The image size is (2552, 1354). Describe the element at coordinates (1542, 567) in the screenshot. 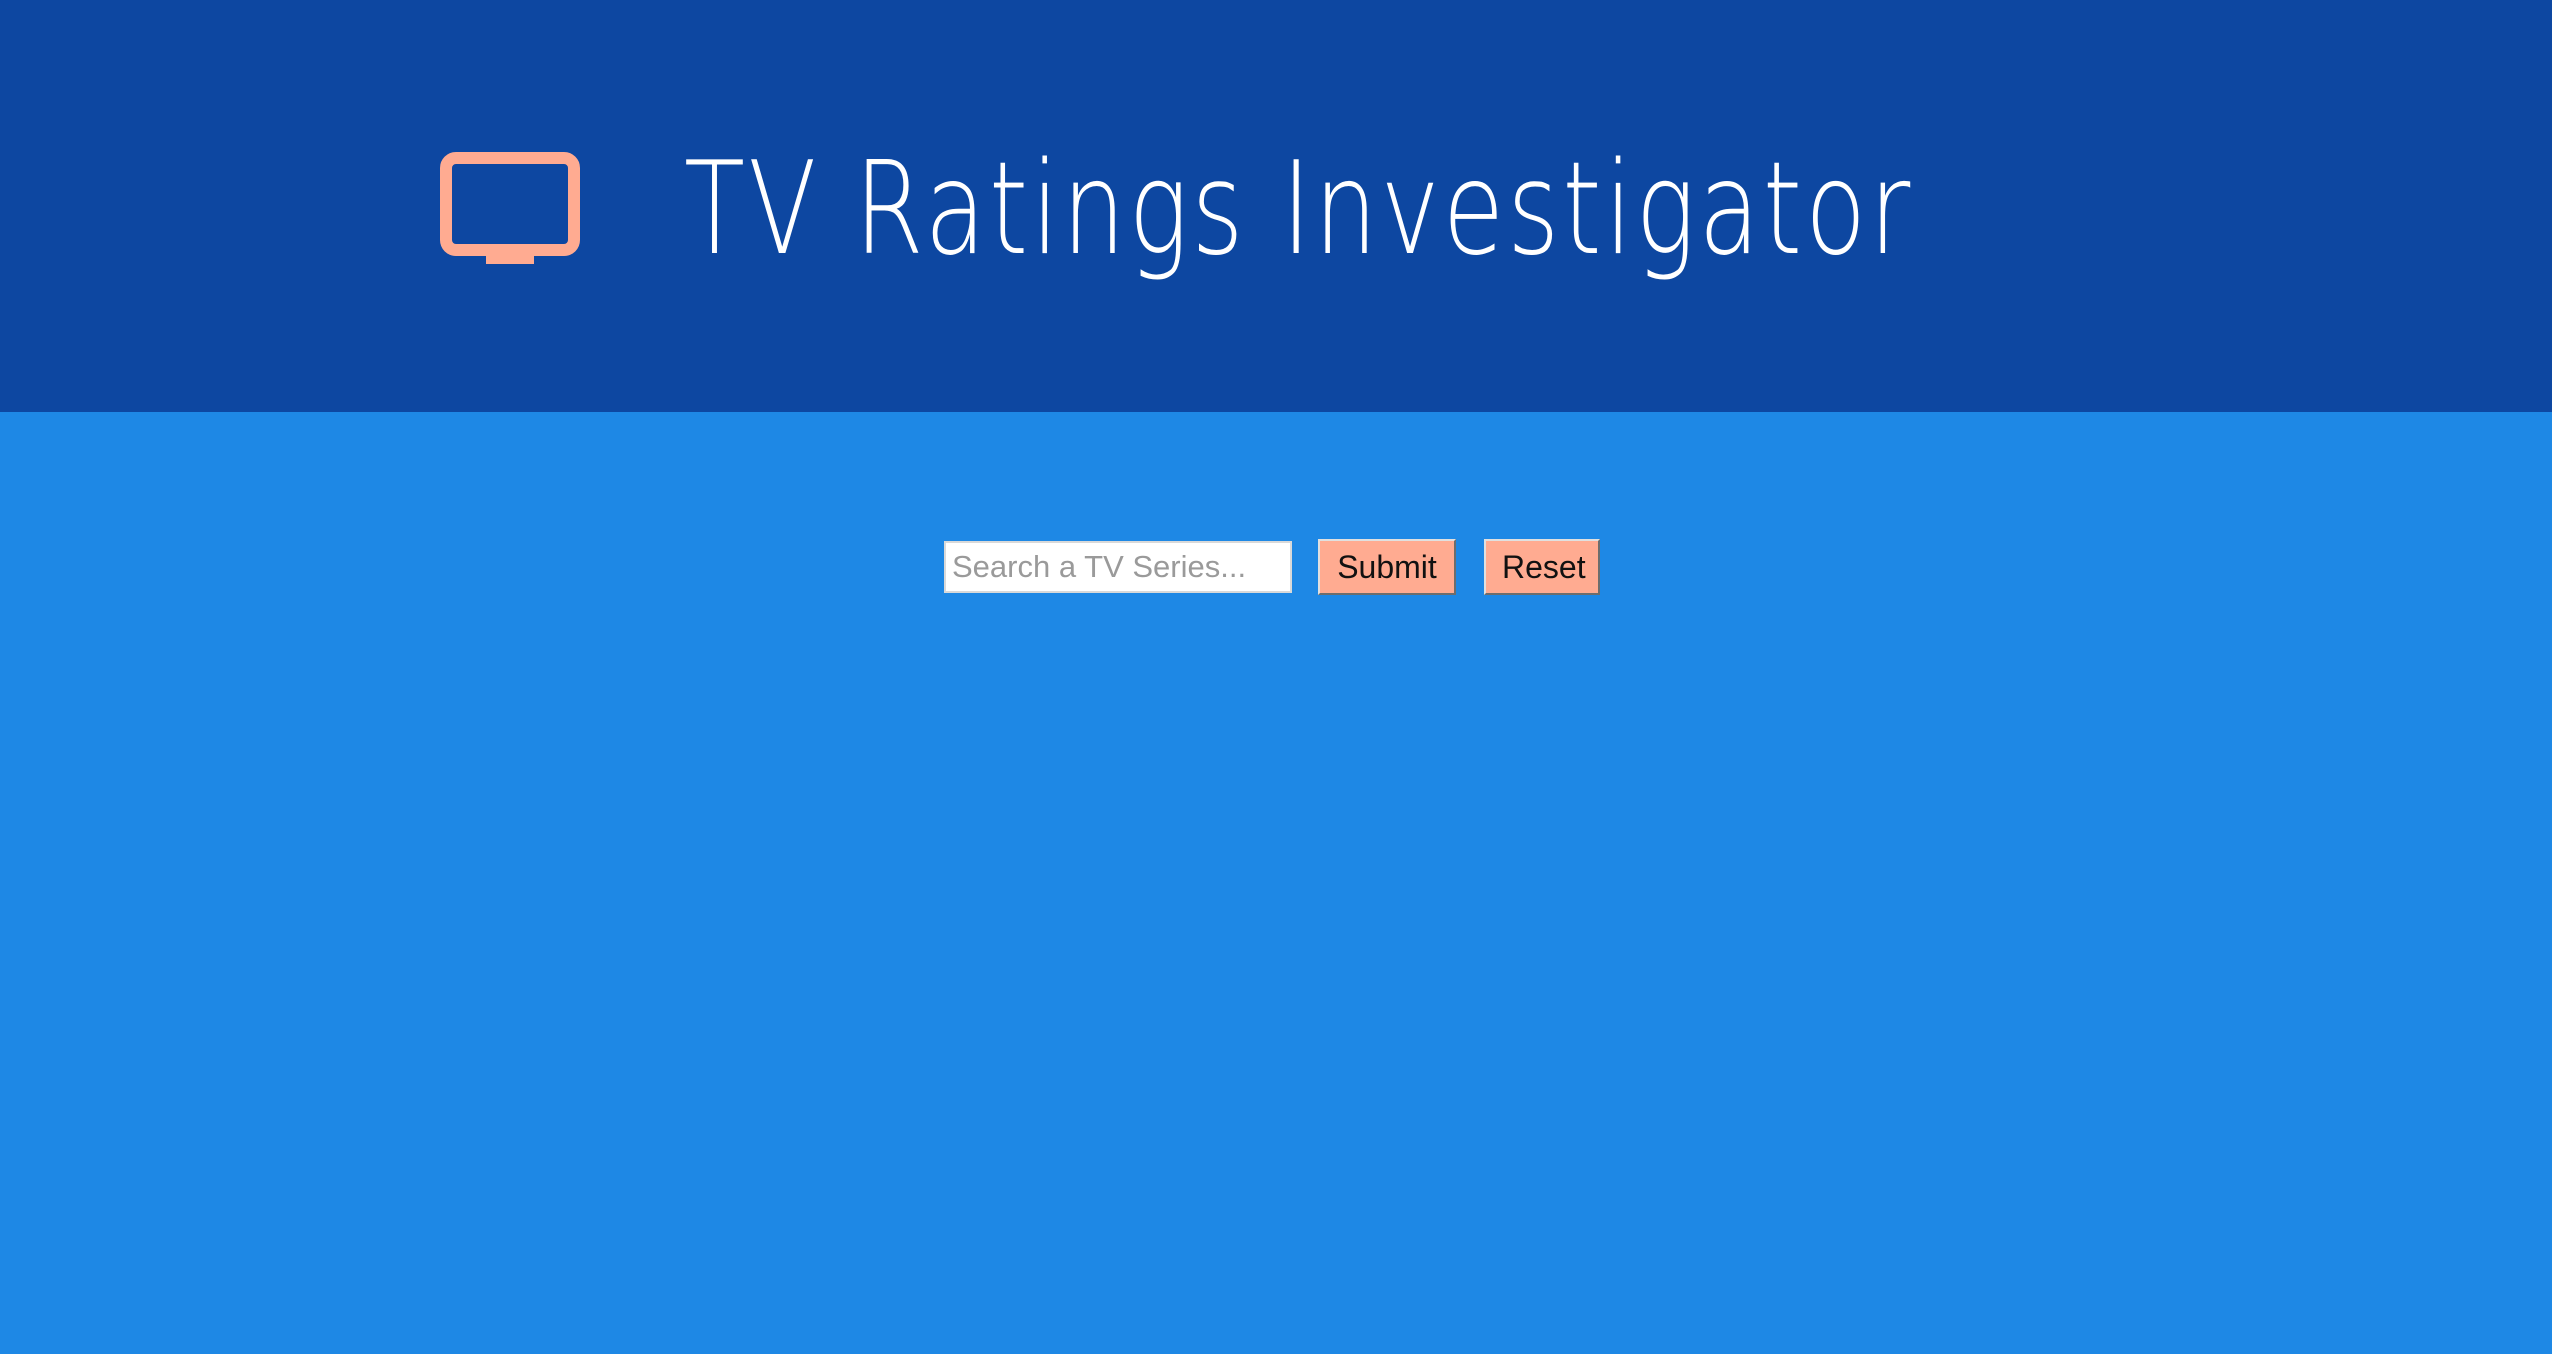

I see `reset-button: Reset` at that location.